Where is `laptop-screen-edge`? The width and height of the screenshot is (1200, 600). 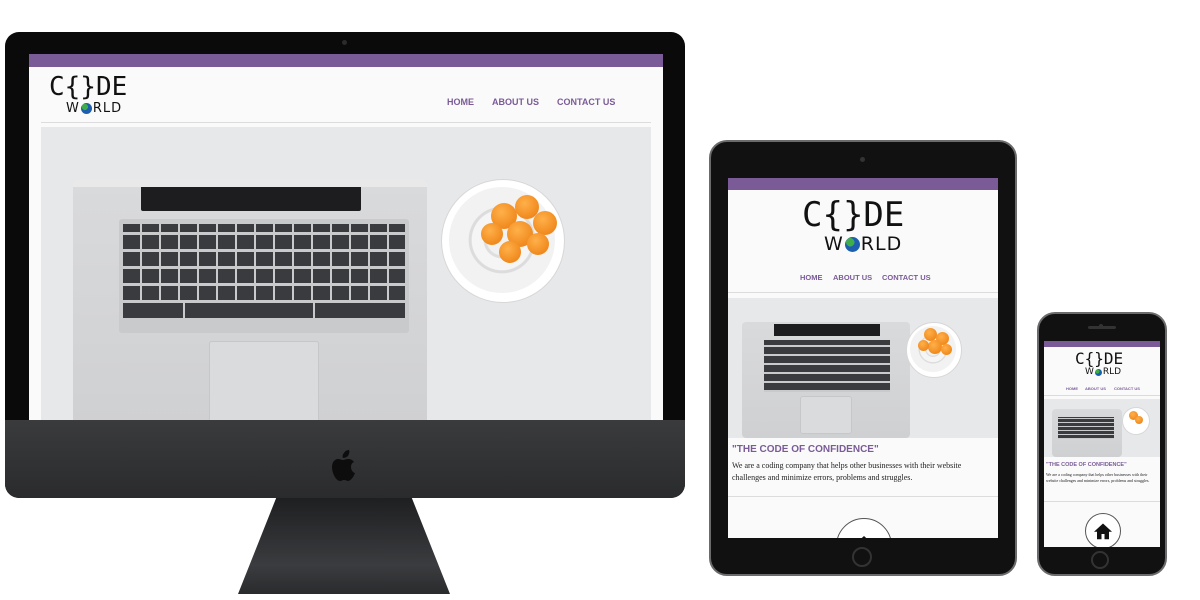
laptop-screen-edge is located at coordinates (250, 183).